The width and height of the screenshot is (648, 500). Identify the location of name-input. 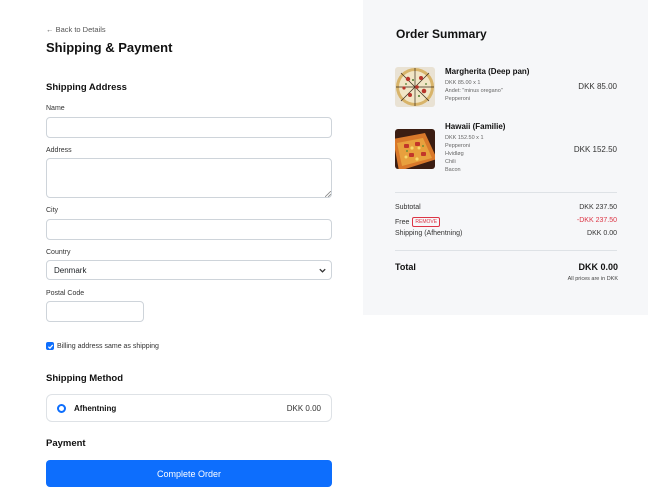
(189, 127).